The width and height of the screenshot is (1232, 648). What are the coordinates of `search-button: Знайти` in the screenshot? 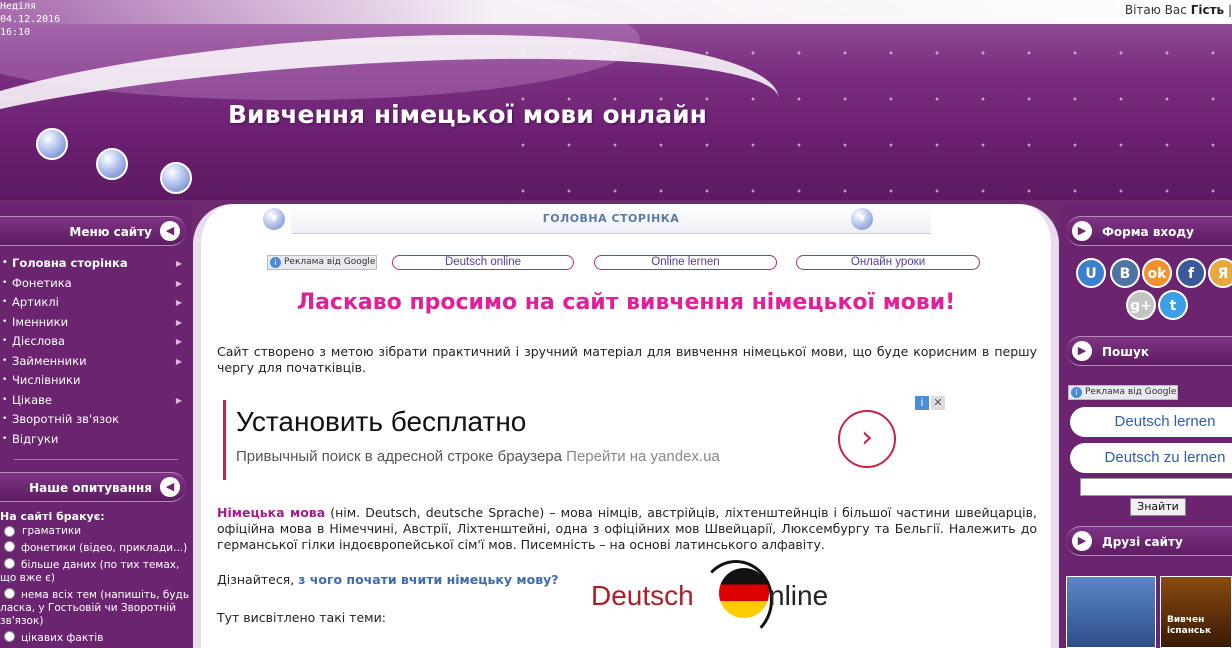 It's located at (1158, 507).